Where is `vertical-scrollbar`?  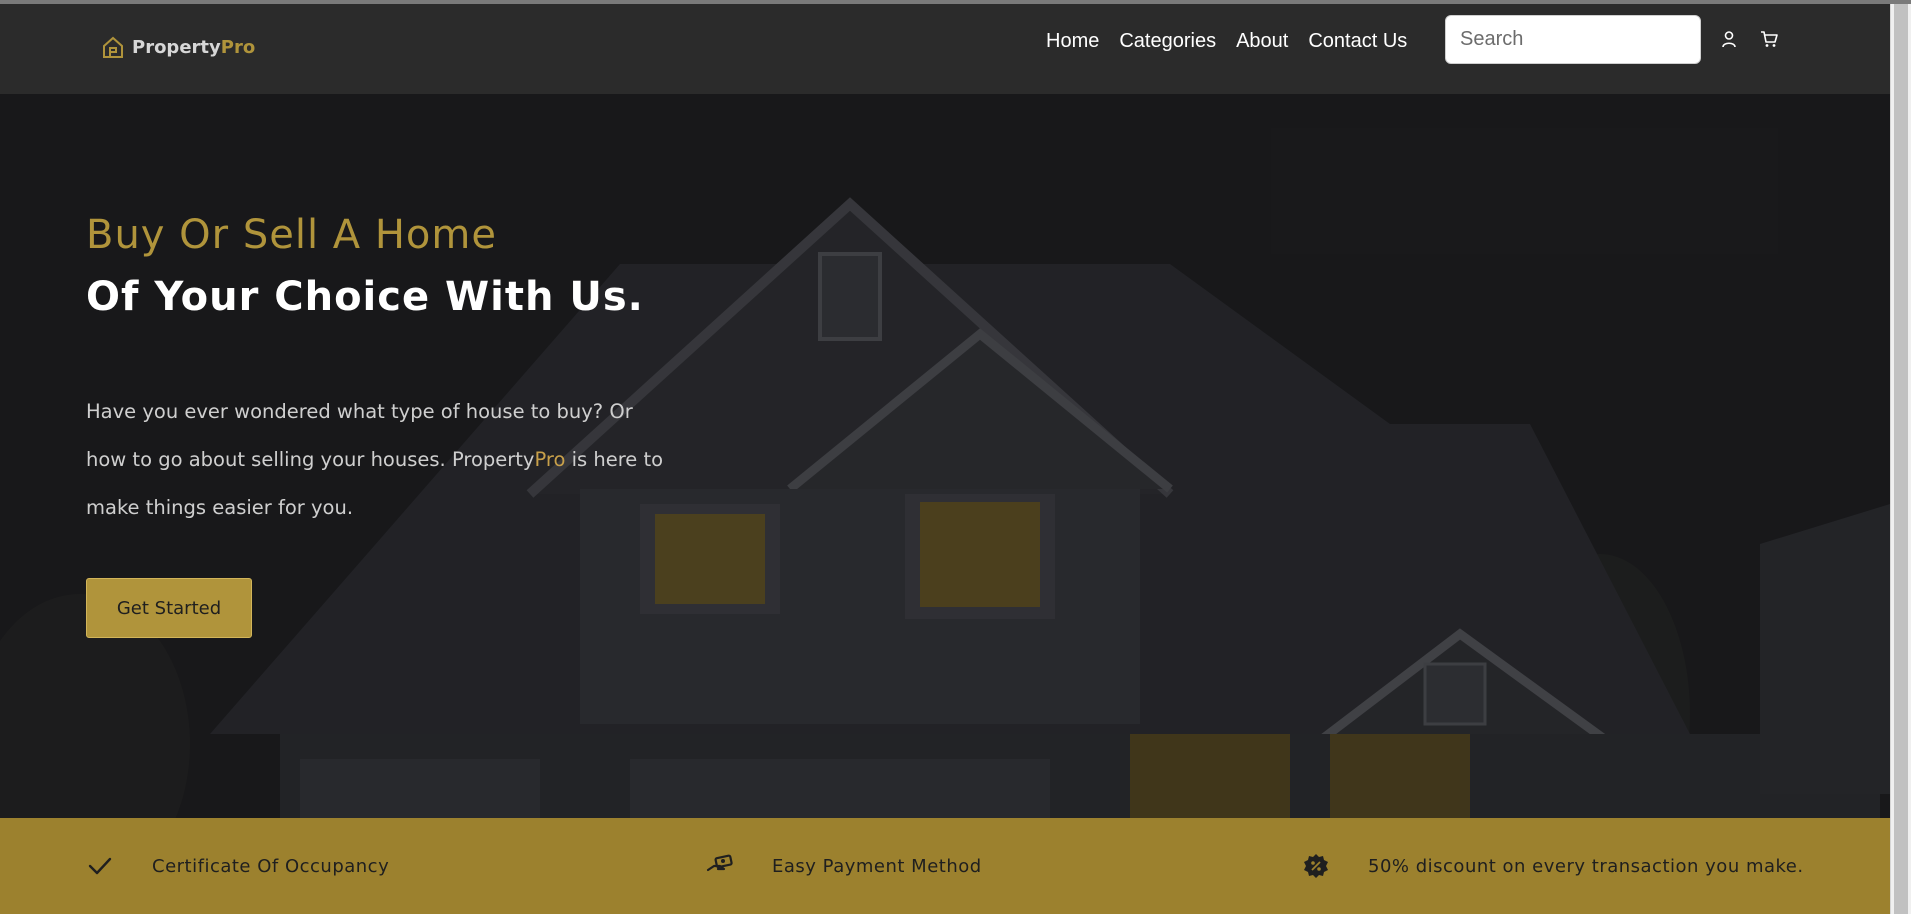
vertical-scrollbar is located at coordinates (1900, 459).